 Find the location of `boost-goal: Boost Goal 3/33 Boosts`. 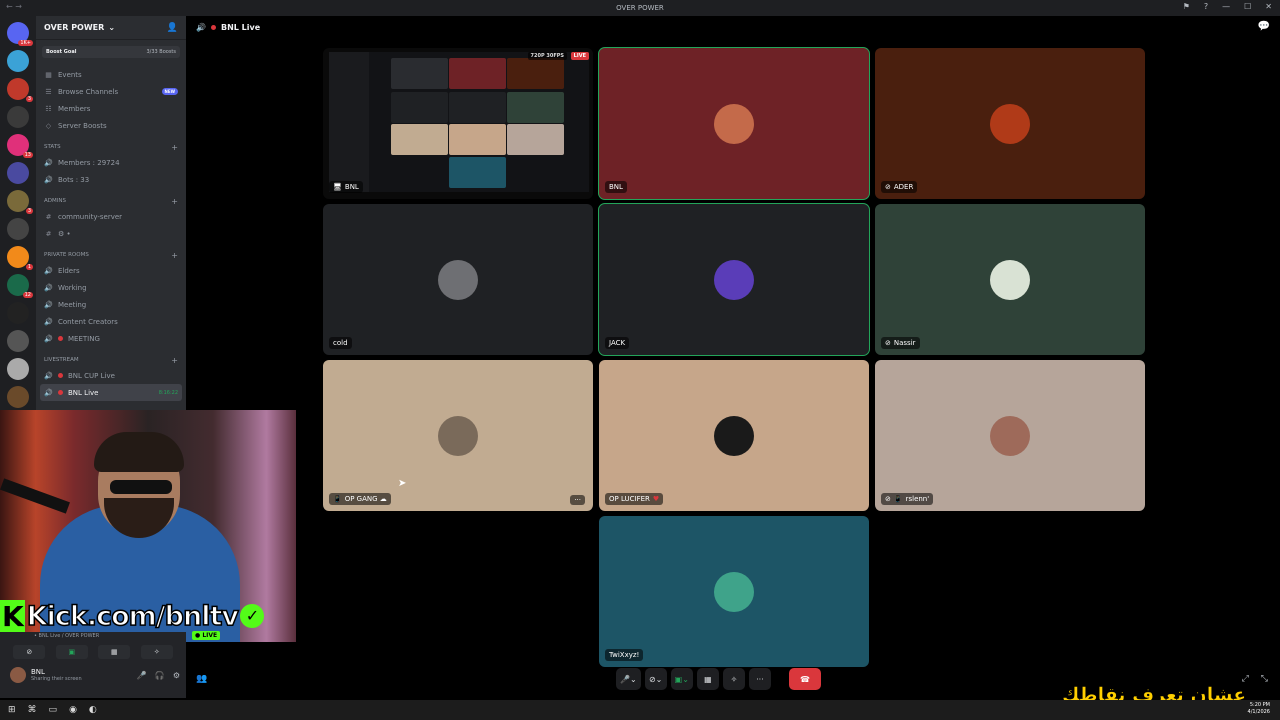

boost-goal: Boost Goal 3/33 Boosts is located at coordinates (111, 52).